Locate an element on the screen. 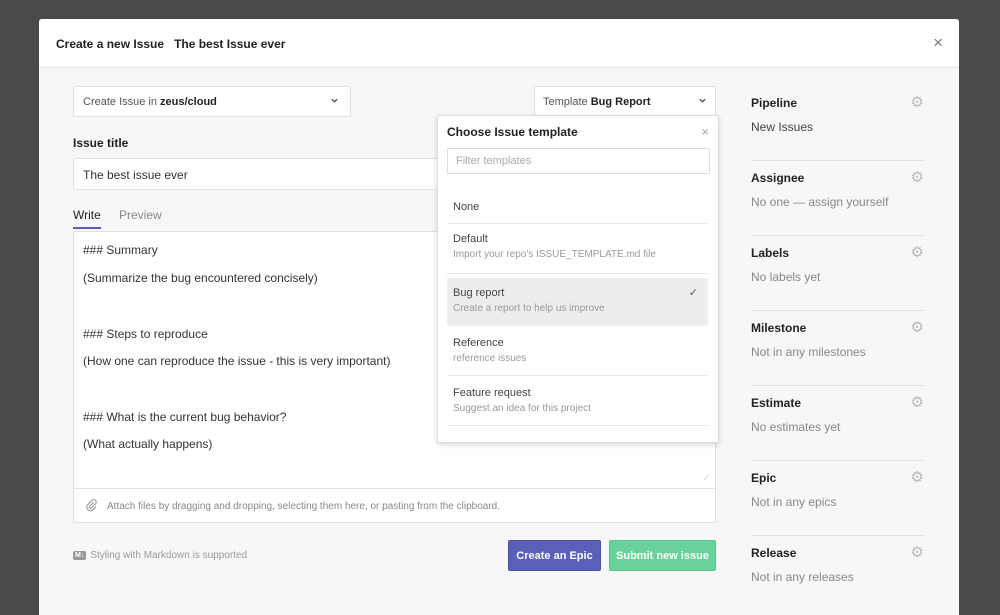 Image resolution: width=1000 pixels, height=615 pixels. tab-write: Write is located at coordinates (87, 218).